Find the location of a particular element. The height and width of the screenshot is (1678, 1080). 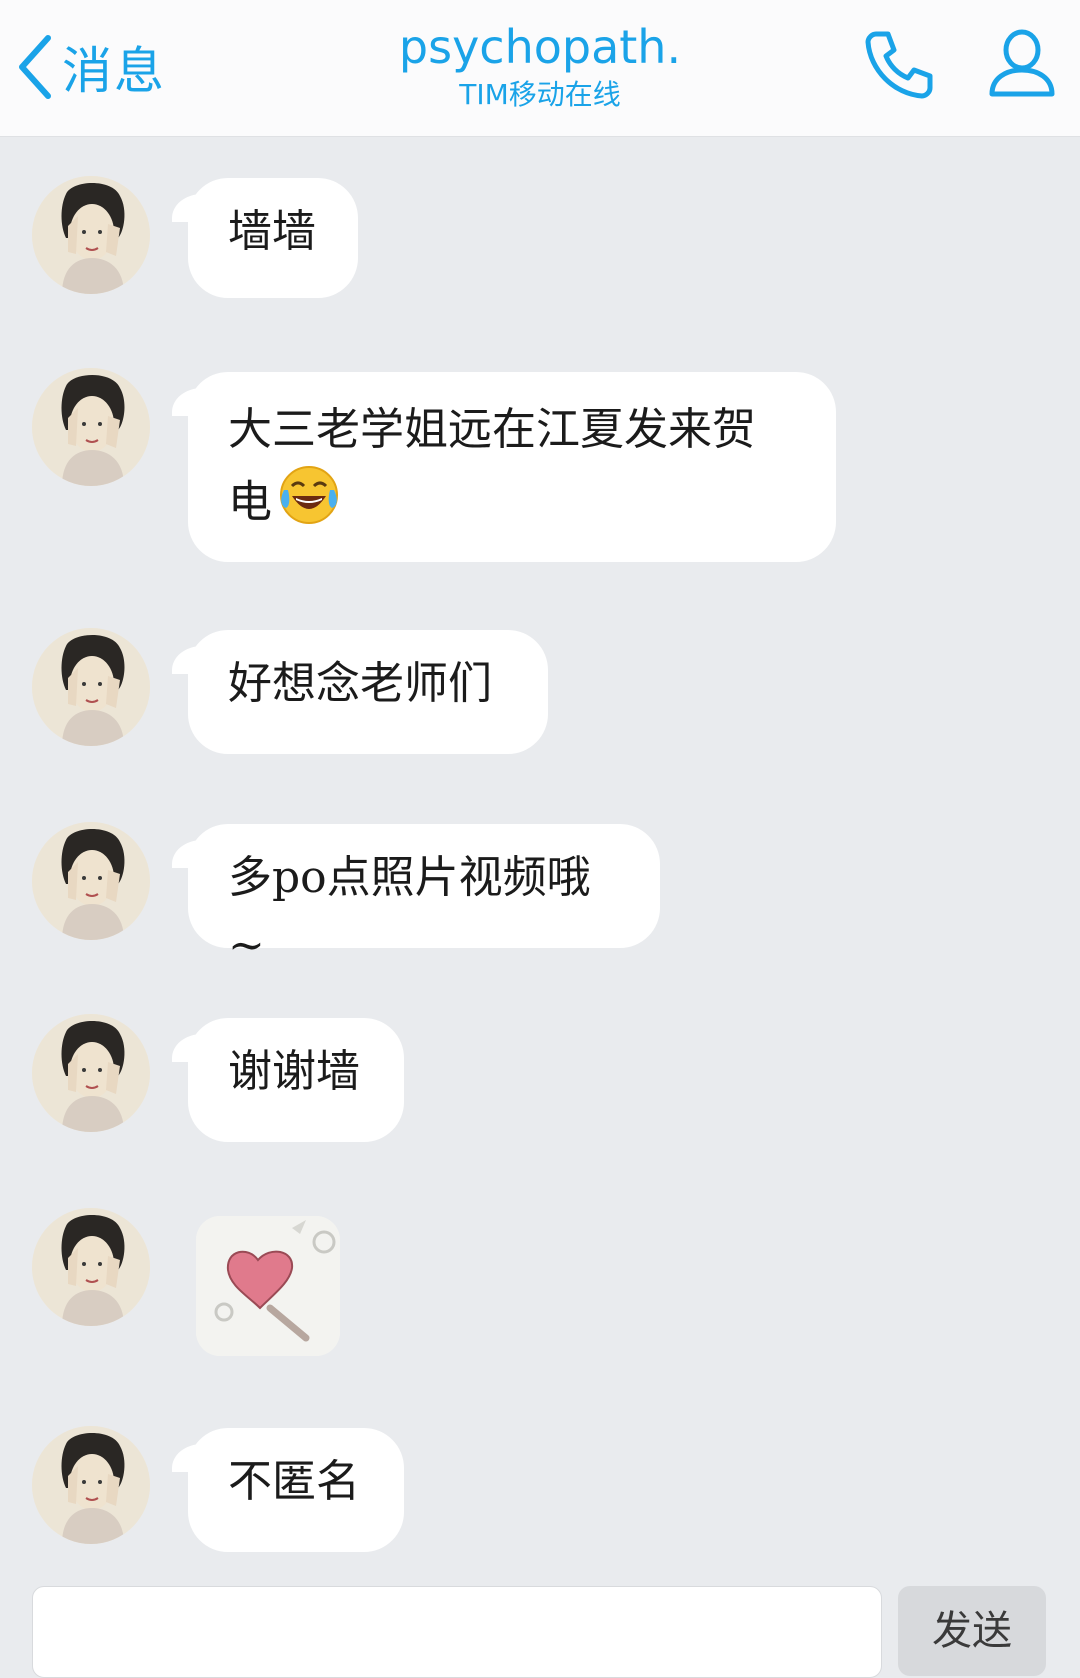

heart-wand-sticker is located at coordinates (268, 1286).